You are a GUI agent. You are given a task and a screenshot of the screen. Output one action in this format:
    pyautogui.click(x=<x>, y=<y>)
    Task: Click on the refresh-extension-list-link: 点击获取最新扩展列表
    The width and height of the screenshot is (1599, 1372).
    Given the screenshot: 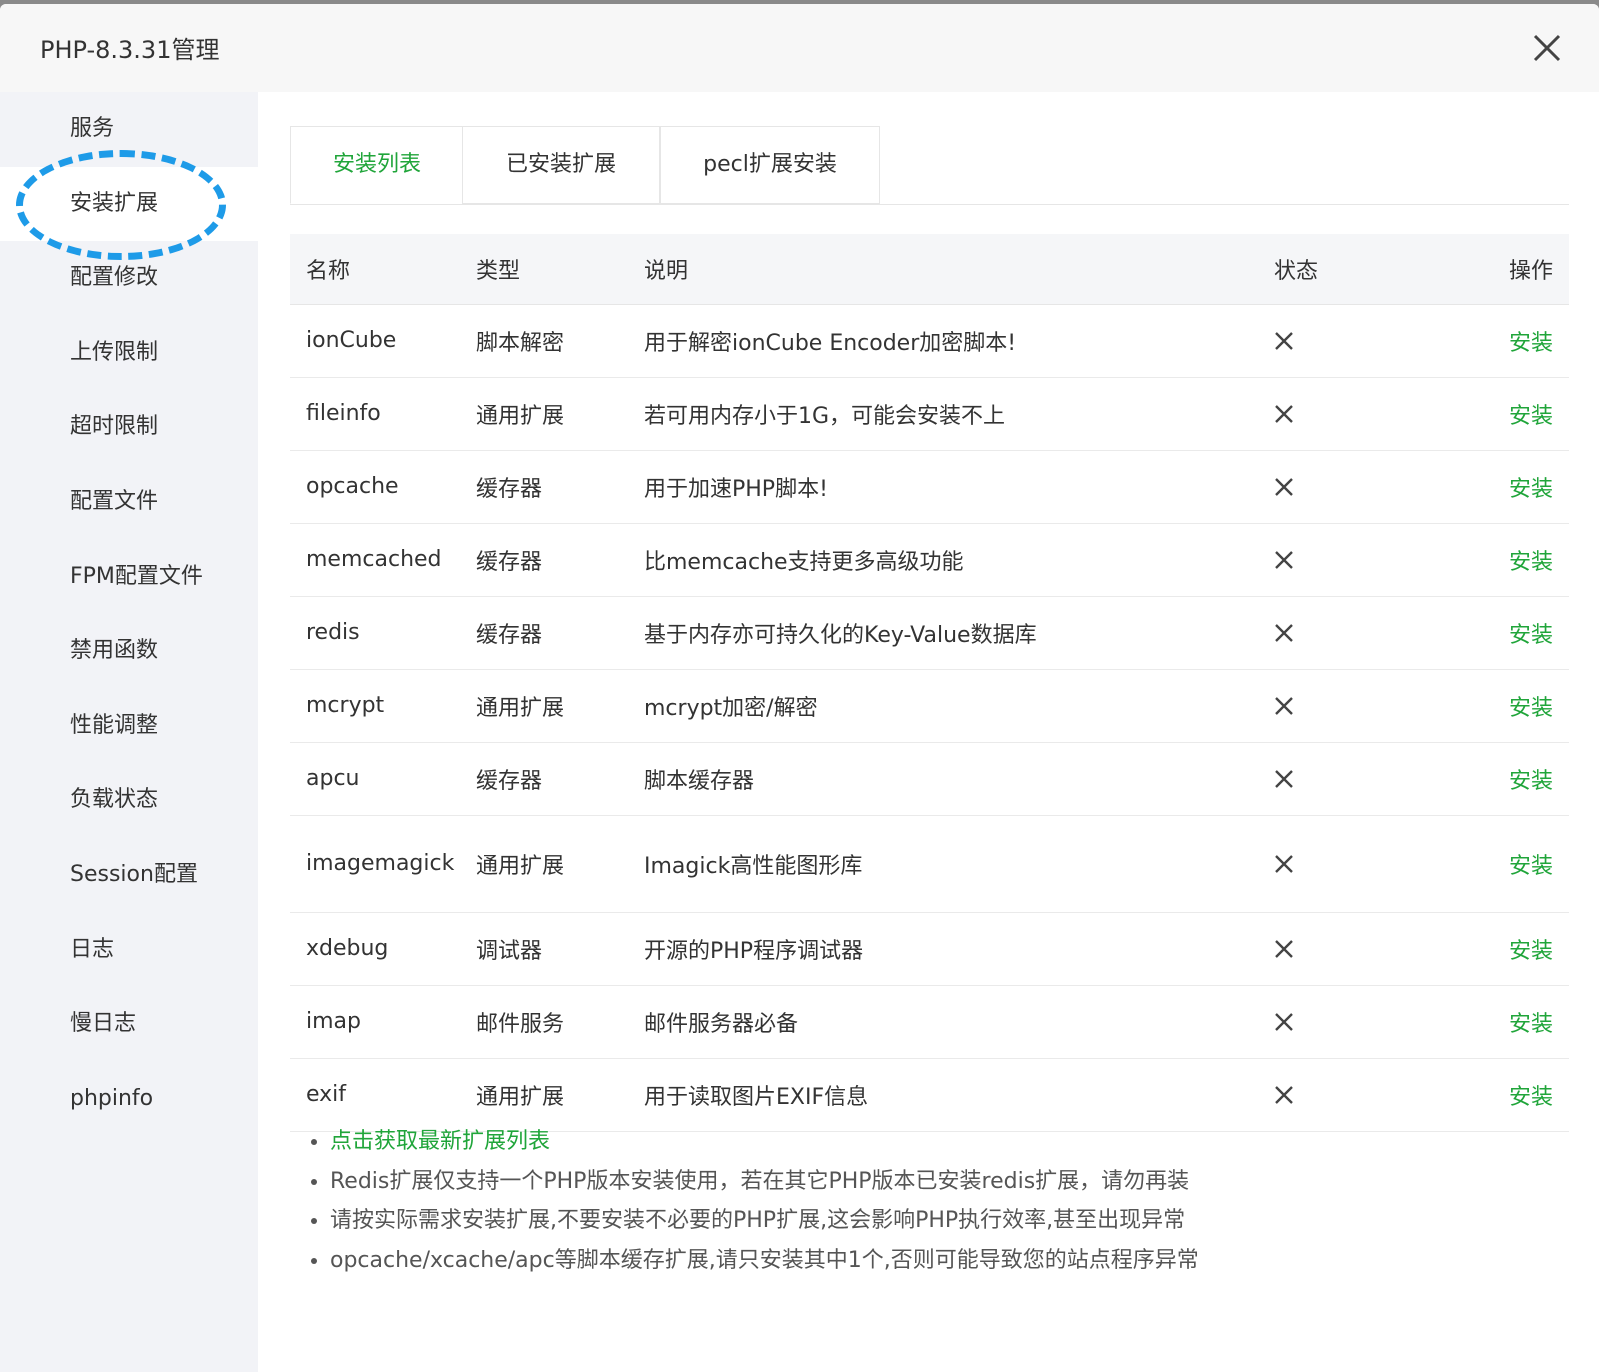 What is the action you would take?
    pyautogui.click(x=440, y=1141)
    